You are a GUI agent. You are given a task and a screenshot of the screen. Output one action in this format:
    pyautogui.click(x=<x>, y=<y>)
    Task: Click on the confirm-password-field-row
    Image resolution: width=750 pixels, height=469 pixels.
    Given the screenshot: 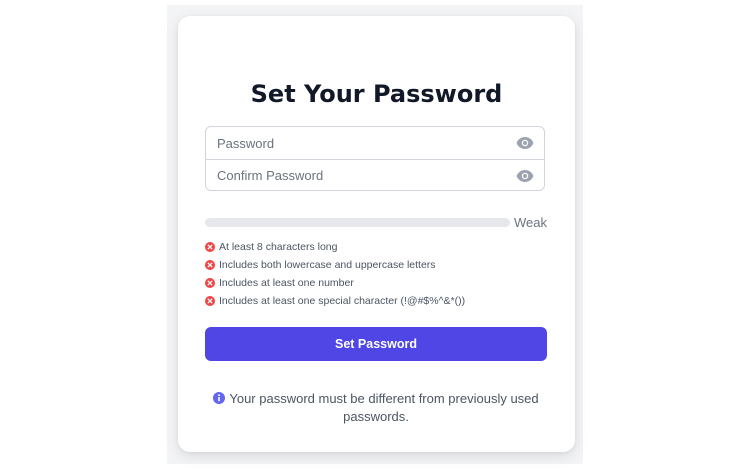 What is the action you would take?
    pyautogui.click(x=375, y=174)
    